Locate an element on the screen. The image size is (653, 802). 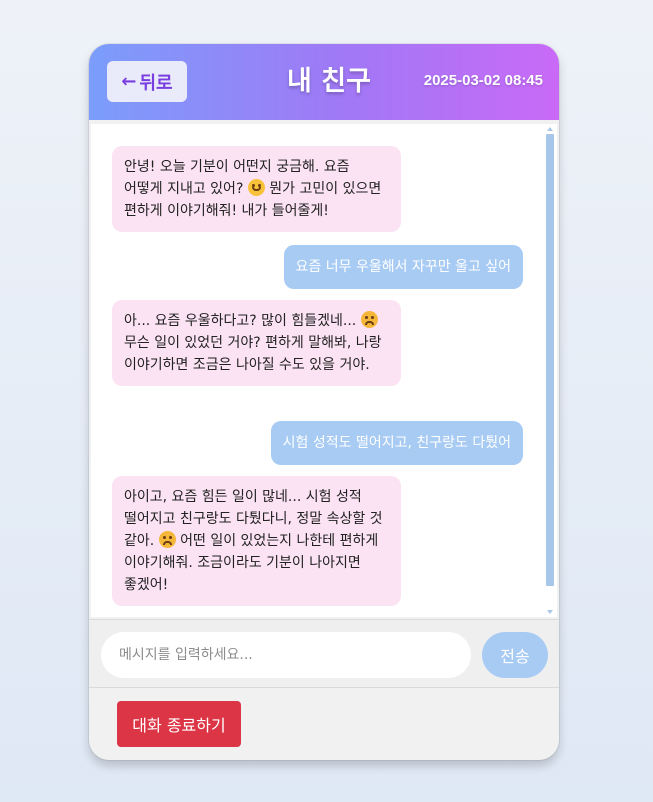
chat-title: 내 친구 is located at coordinates (329, 81).